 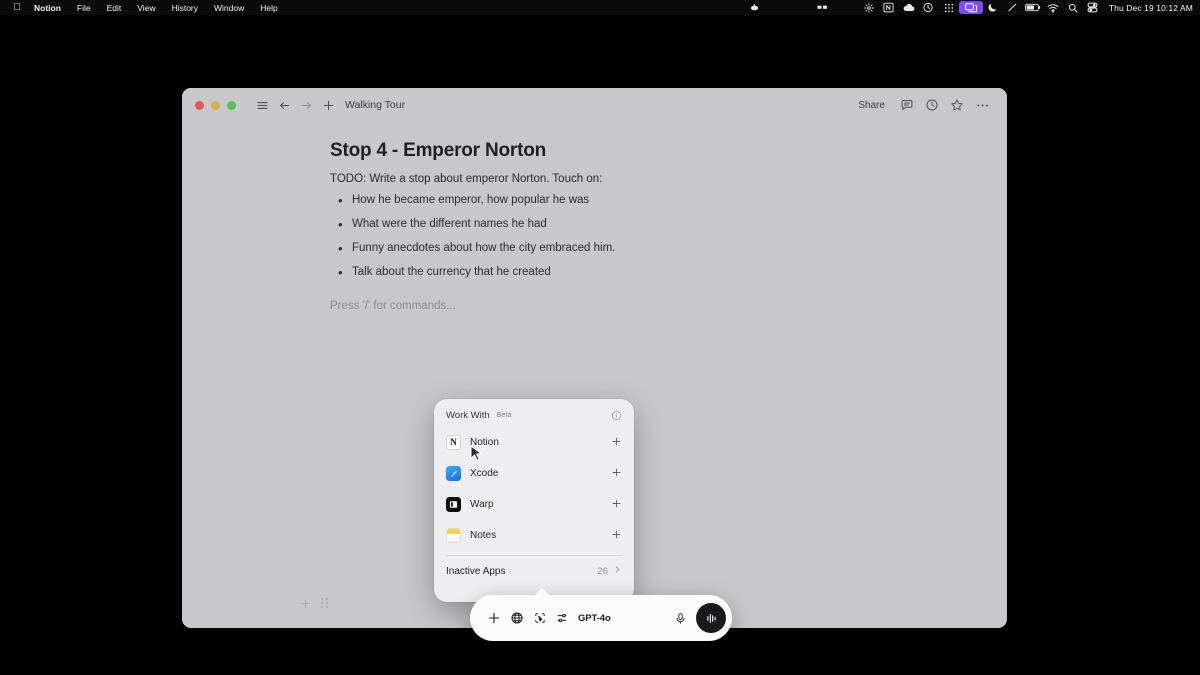 I want to click on menu-item-file: File, so click(x=84, y=8).